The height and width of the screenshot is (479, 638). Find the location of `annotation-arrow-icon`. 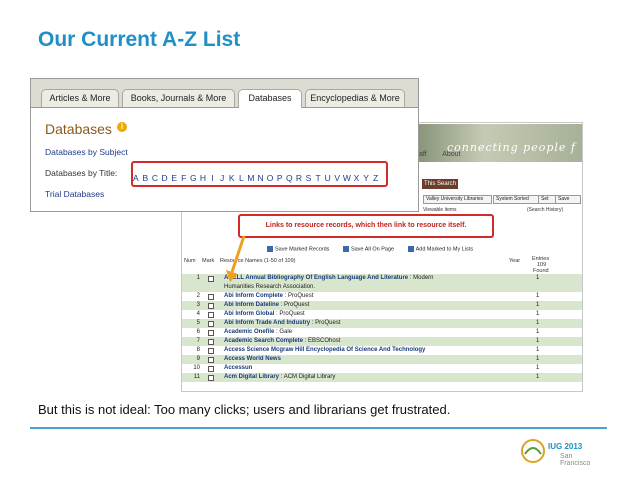

annotation-arrow-icon is located at coordinates (236, 258).